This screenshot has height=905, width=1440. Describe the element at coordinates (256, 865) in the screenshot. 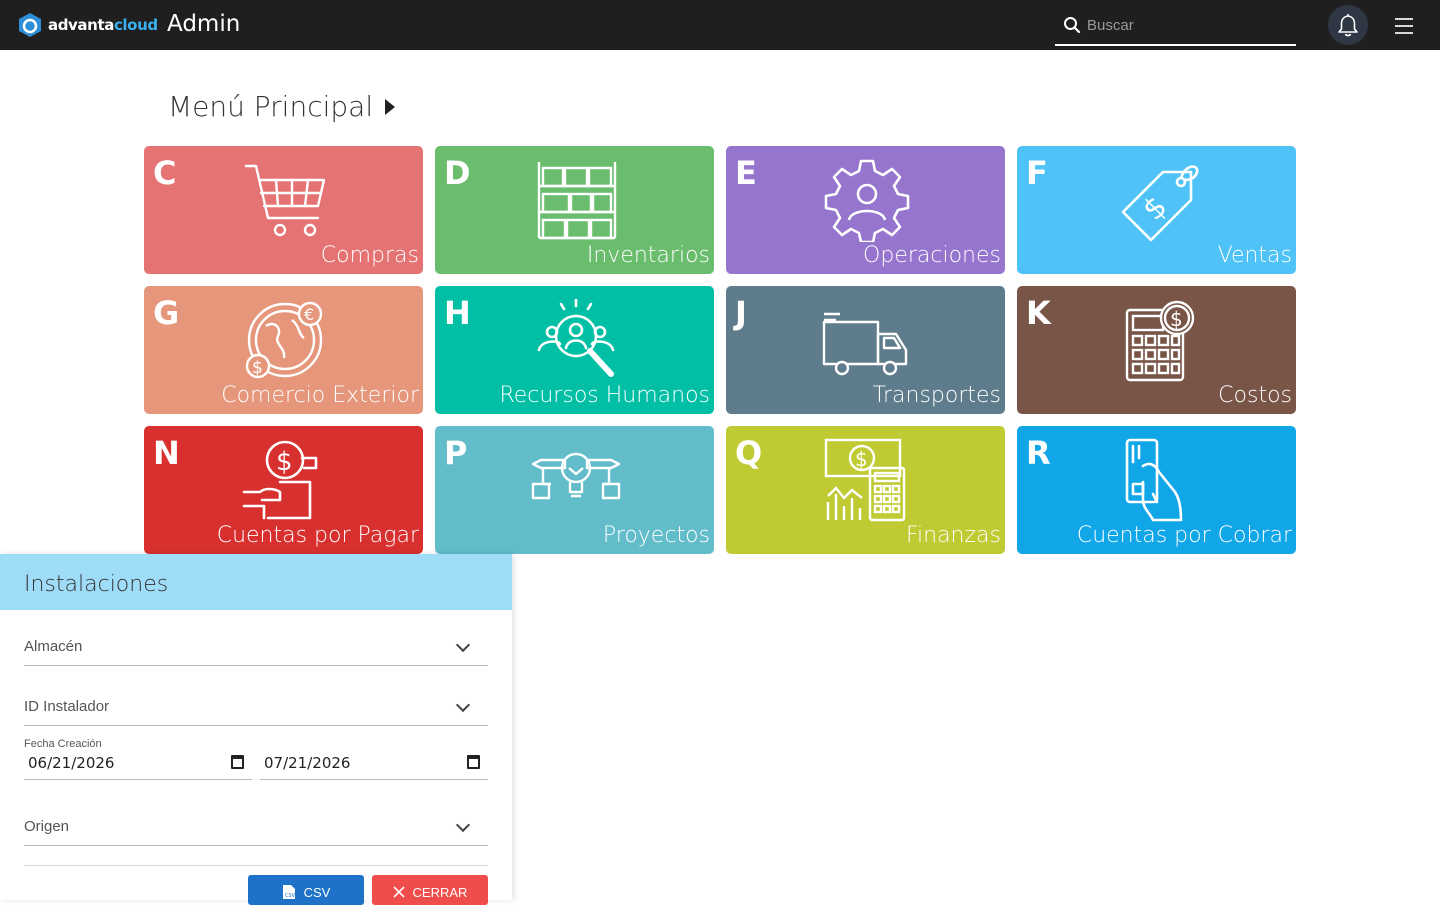

I see `panel-divider` at that location.